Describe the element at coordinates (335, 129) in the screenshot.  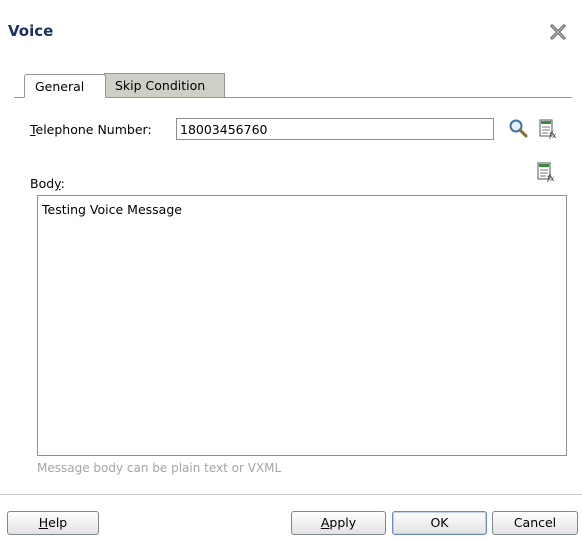
I see `telephone-number-input` at that location.